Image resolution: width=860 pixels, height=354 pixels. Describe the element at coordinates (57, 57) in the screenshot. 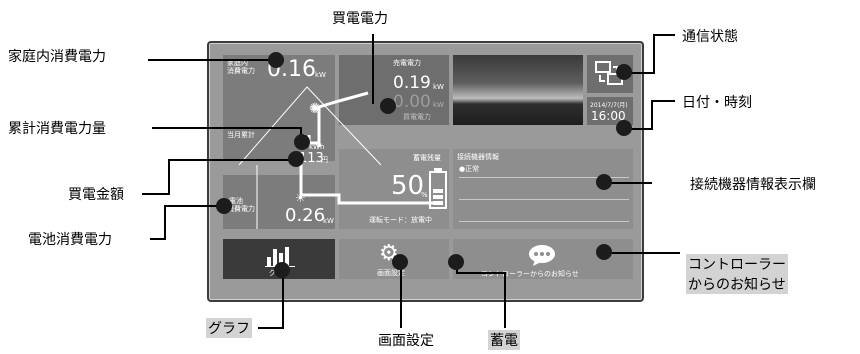

I see `callout-home-consumption: 家庭内消費電力` at that location.